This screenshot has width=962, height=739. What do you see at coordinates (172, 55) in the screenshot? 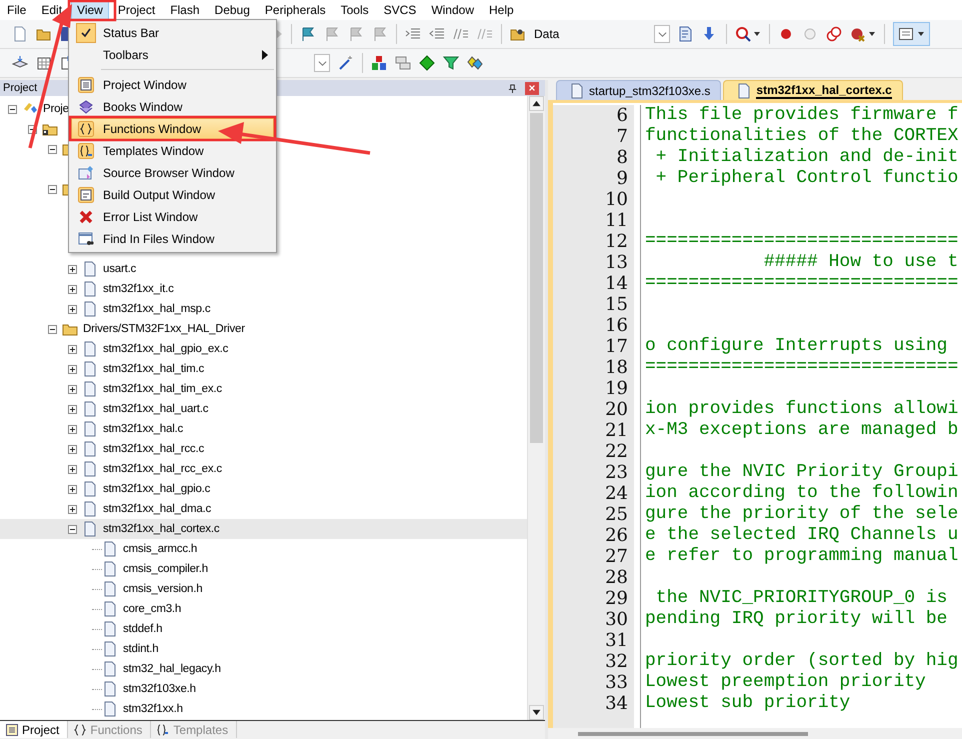
I see `menu-option: Toolbars` at bounding box center [172, 55].